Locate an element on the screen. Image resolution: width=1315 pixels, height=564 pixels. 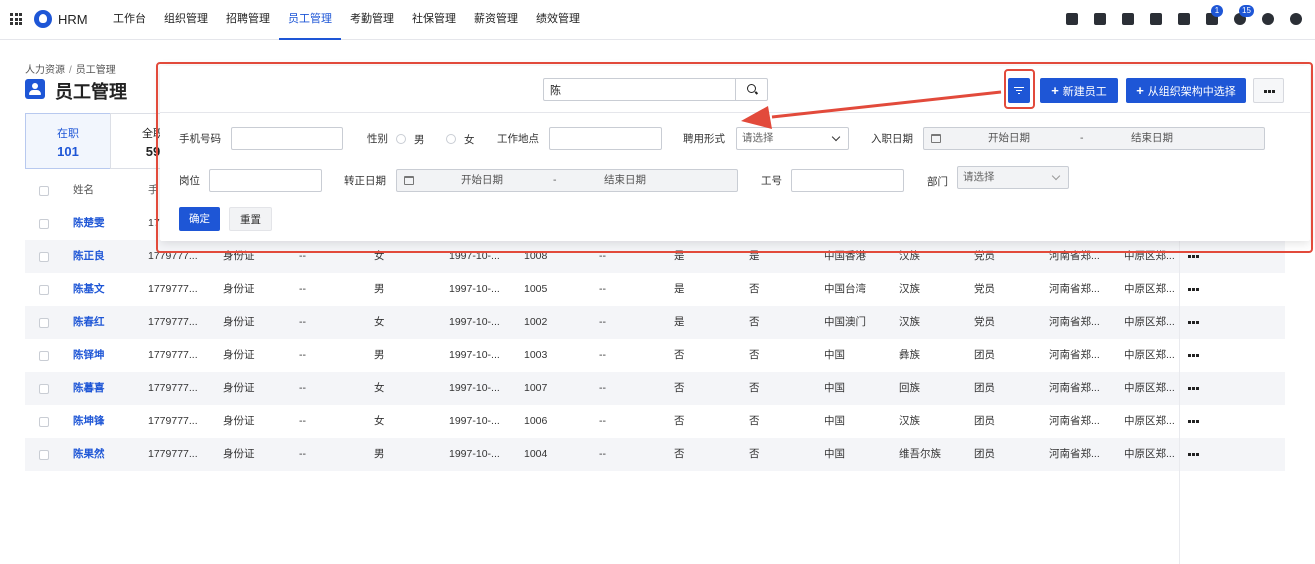
nav-item-4: 考勤管理 is located at coordinates (372, 20).